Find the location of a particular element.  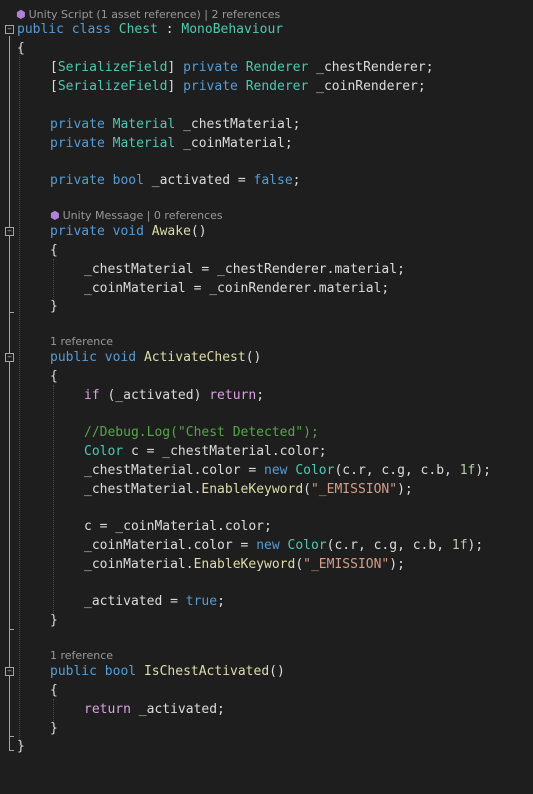

code-line-color-decl: Color c = _chestMaterial.color; is located at coordinates (266, 451).